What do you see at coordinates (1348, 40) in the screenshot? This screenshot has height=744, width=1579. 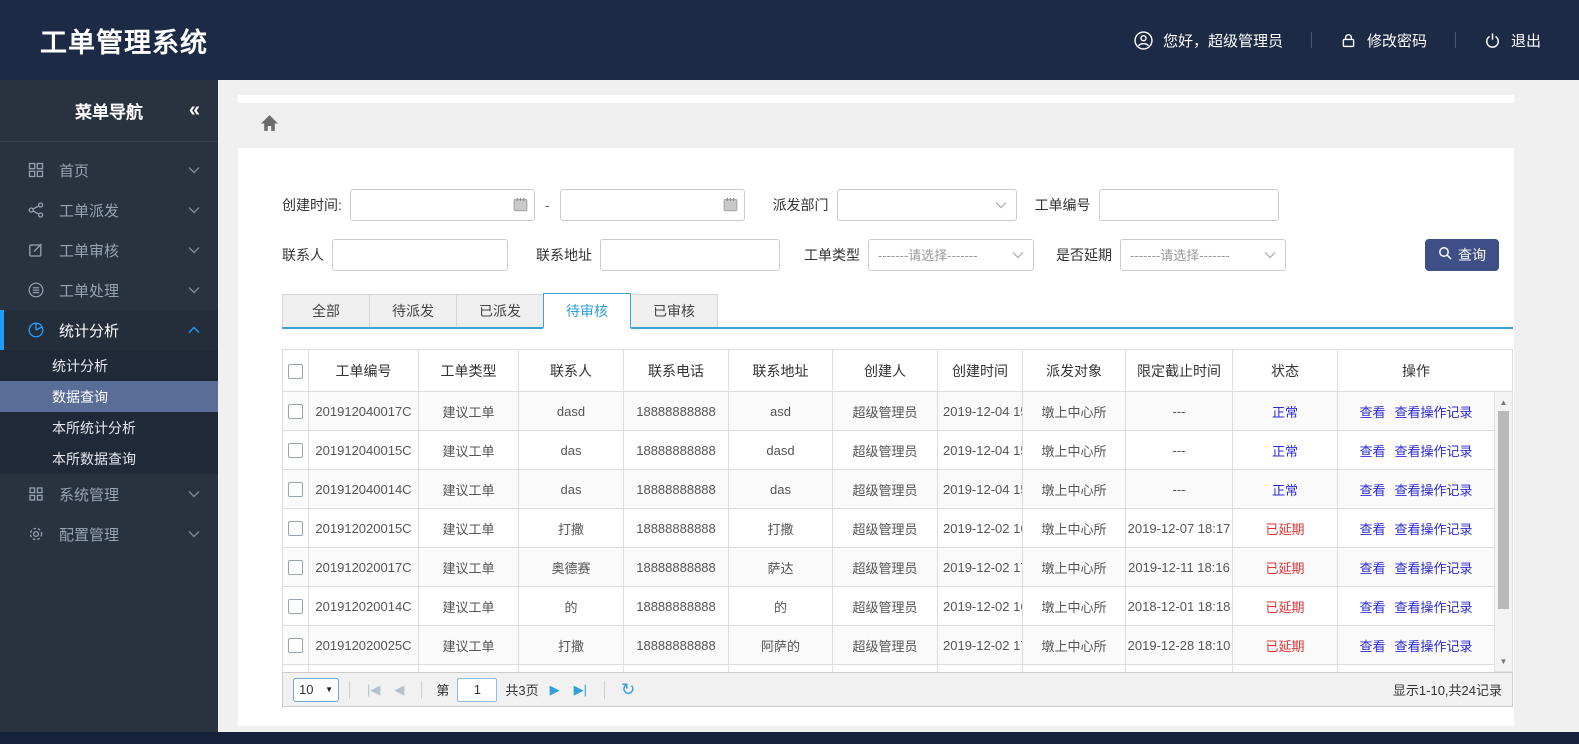 I see `lock-icon` at bounding box center [1348, 40].